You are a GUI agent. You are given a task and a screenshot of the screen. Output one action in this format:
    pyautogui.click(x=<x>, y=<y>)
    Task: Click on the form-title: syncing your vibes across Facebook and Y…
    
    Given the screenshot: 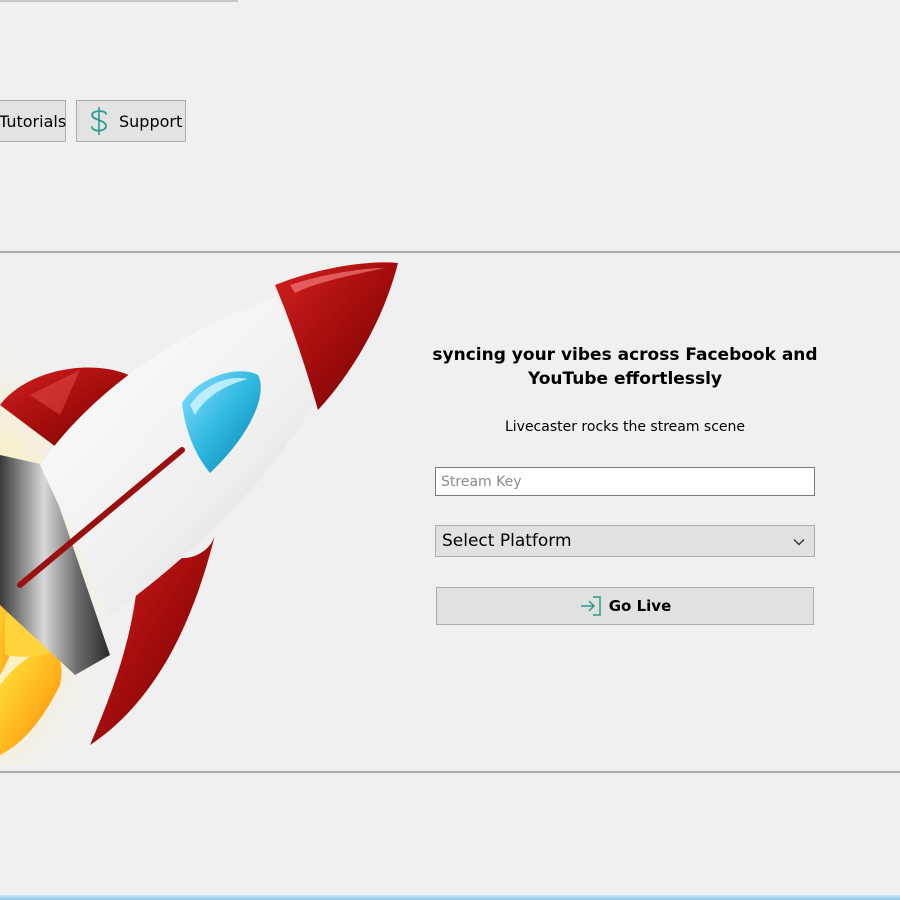 What is the action you would take?
    pyautogui.click(x=625, y=367)
    